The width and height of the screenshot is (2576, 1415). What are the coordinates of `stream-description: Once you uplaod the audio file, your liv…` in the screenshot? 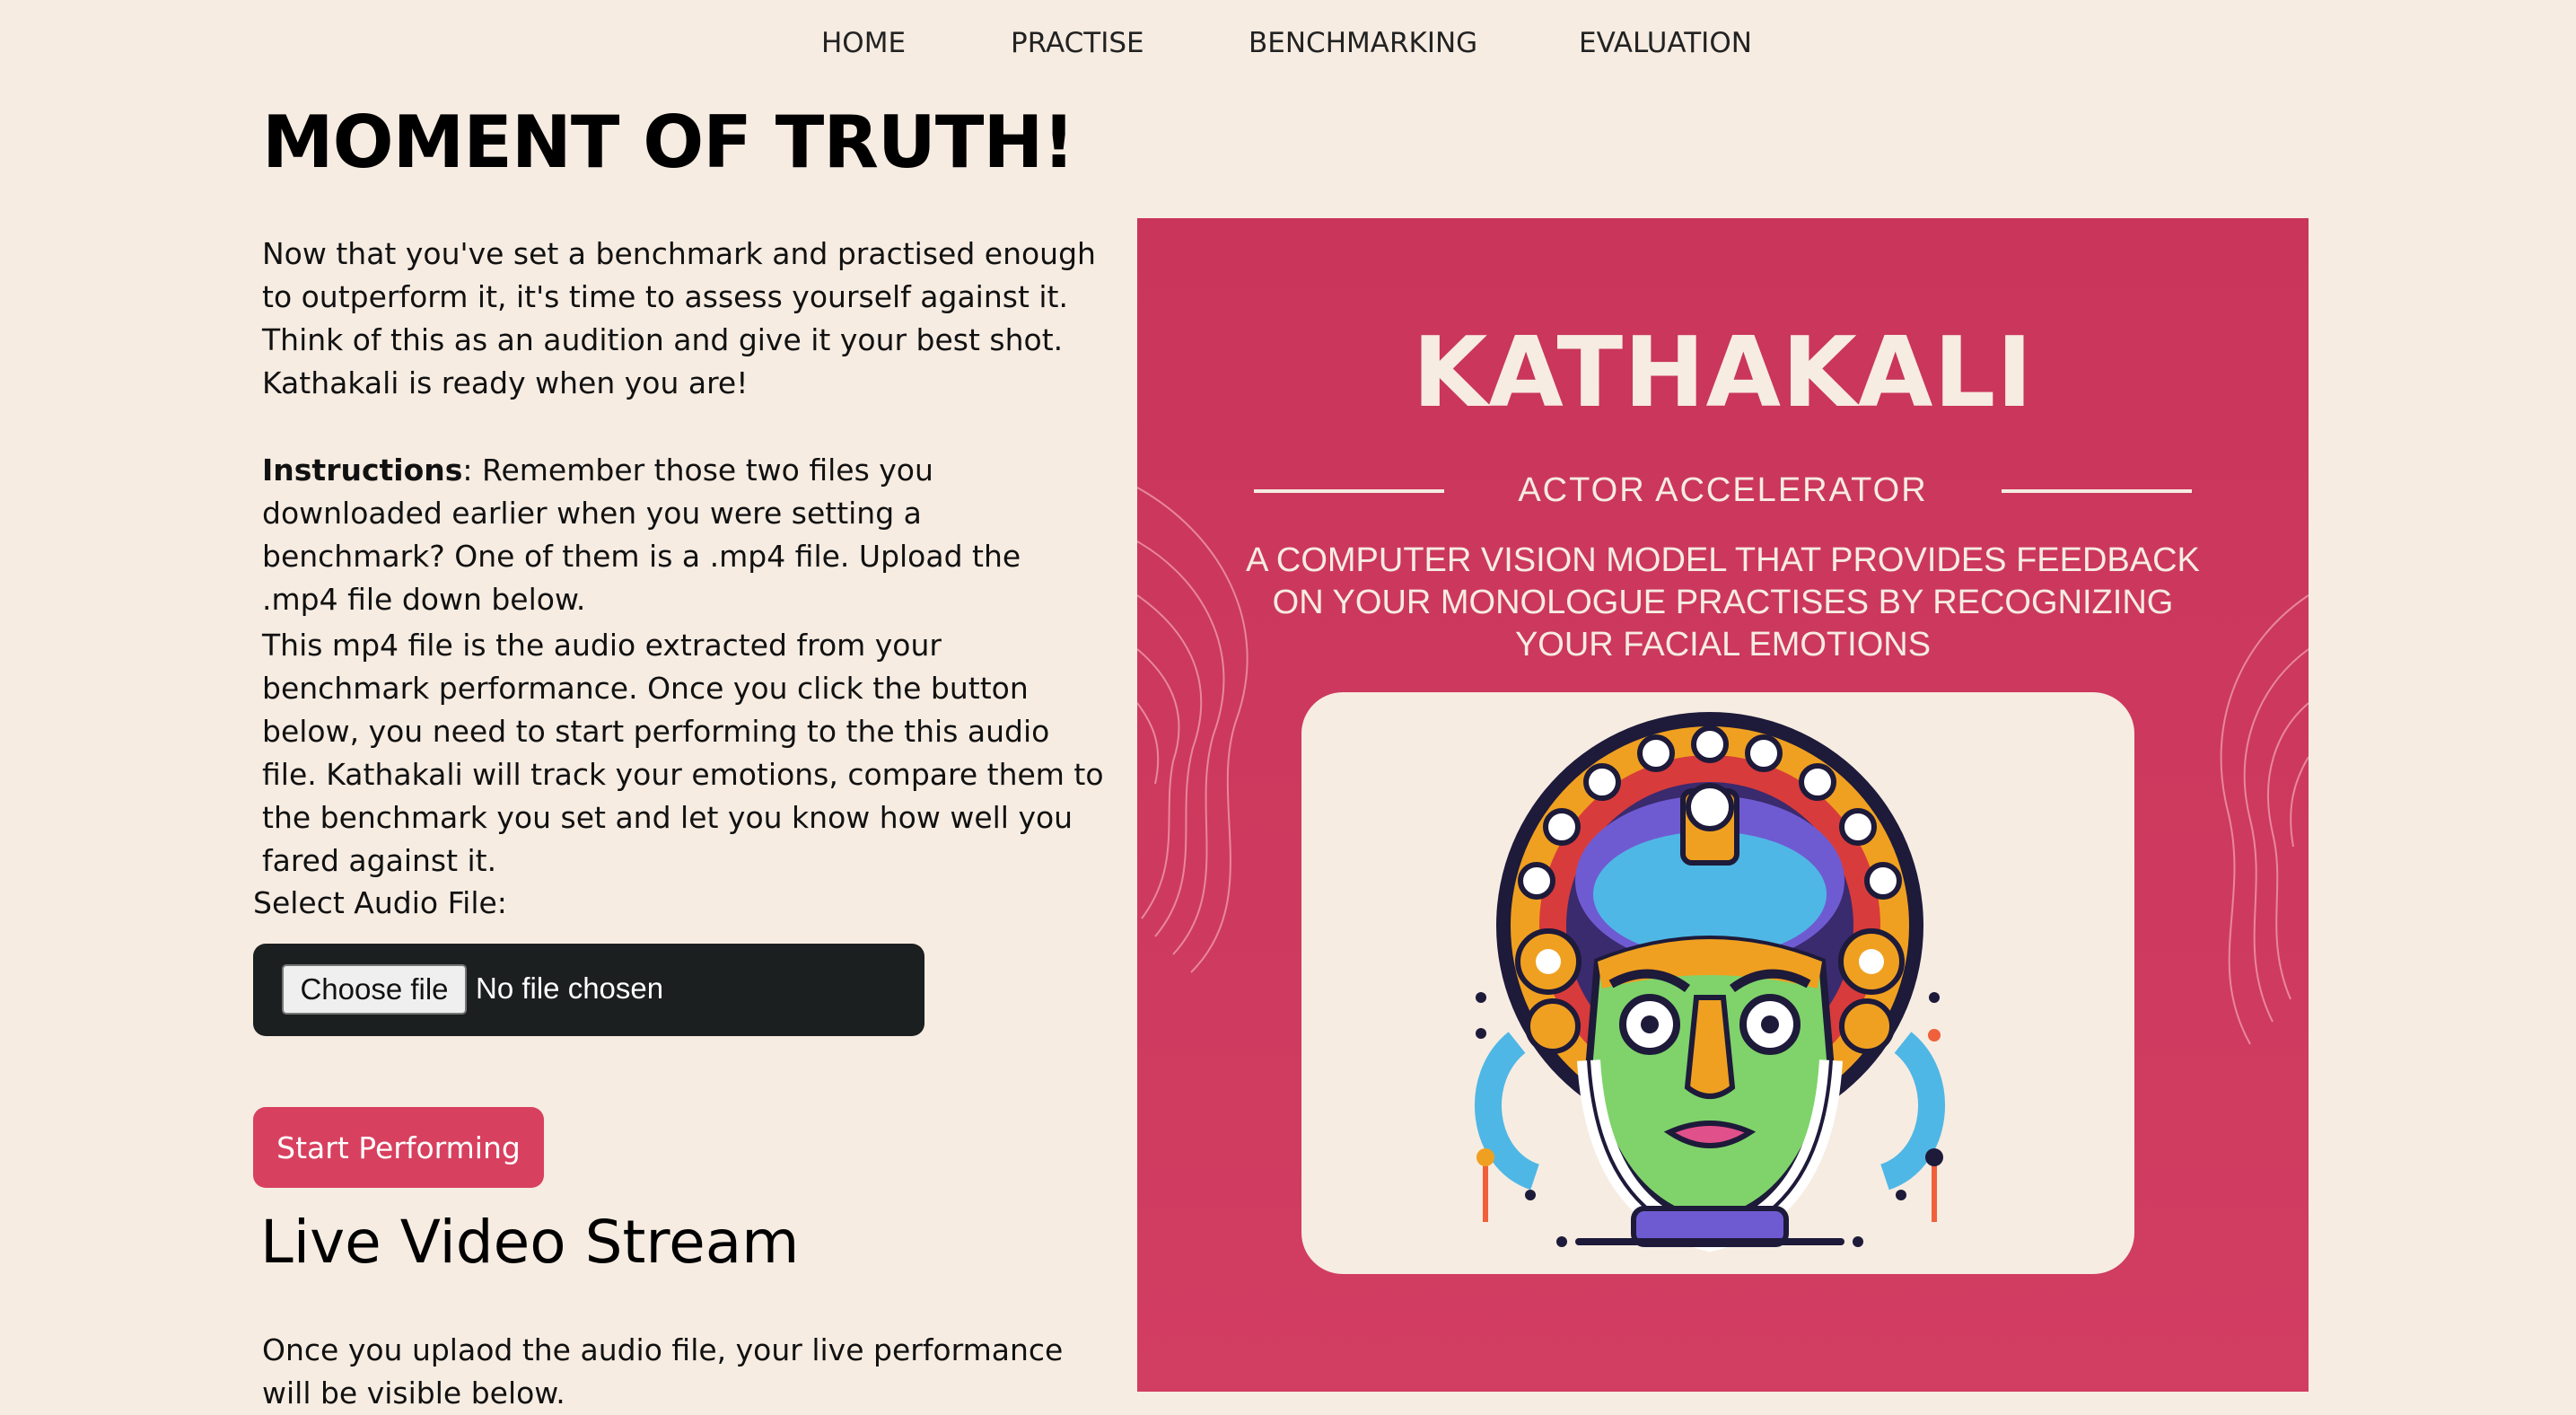 It's located at (663, 1372).